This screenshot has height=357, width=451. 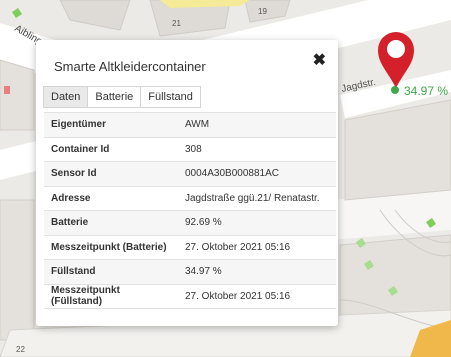 What do you see at coordinates (20, 349) in the screenshot?
I see `house-number-22: 22` at bounding box center [20, 349].